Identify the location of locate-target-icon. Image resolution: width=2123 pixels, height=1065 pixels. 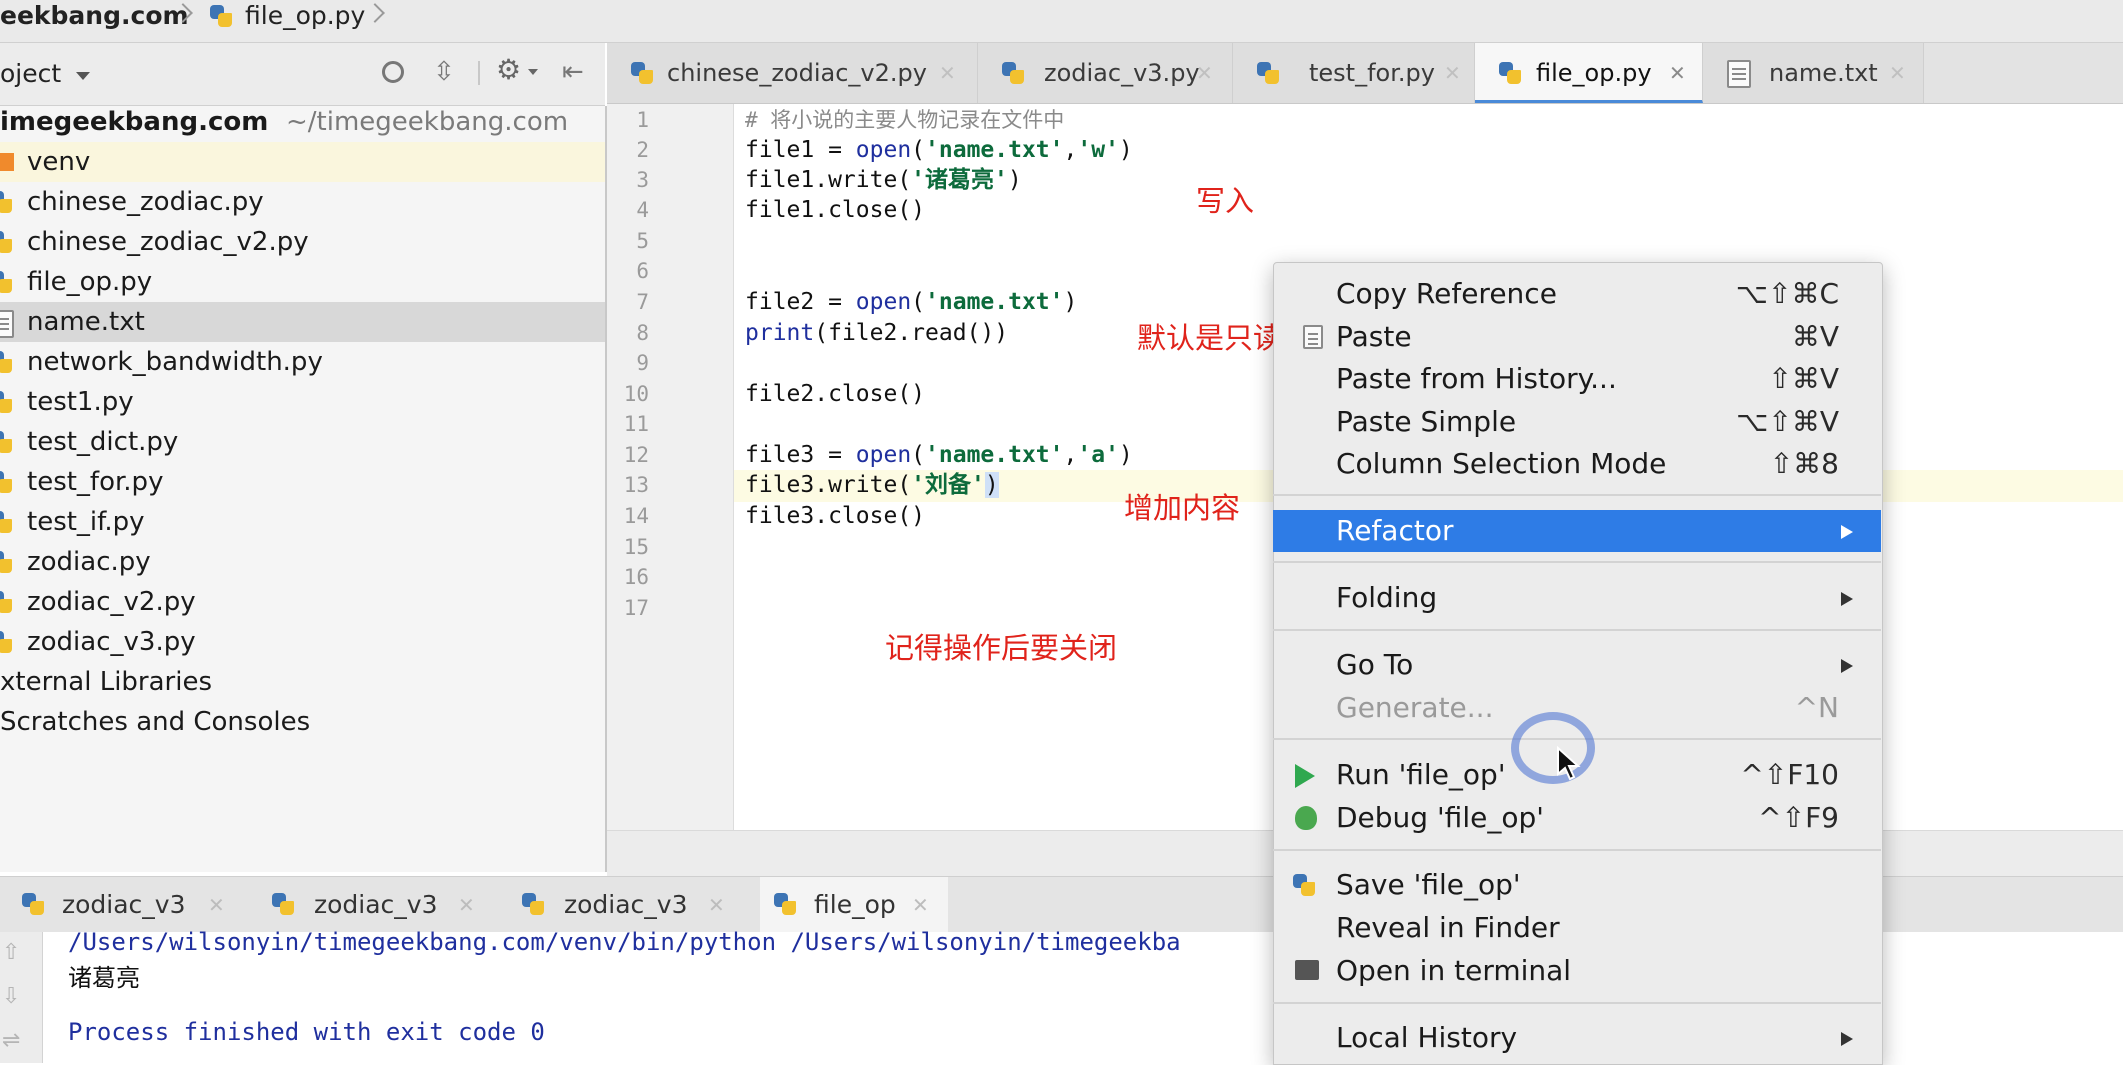
(393, 72).